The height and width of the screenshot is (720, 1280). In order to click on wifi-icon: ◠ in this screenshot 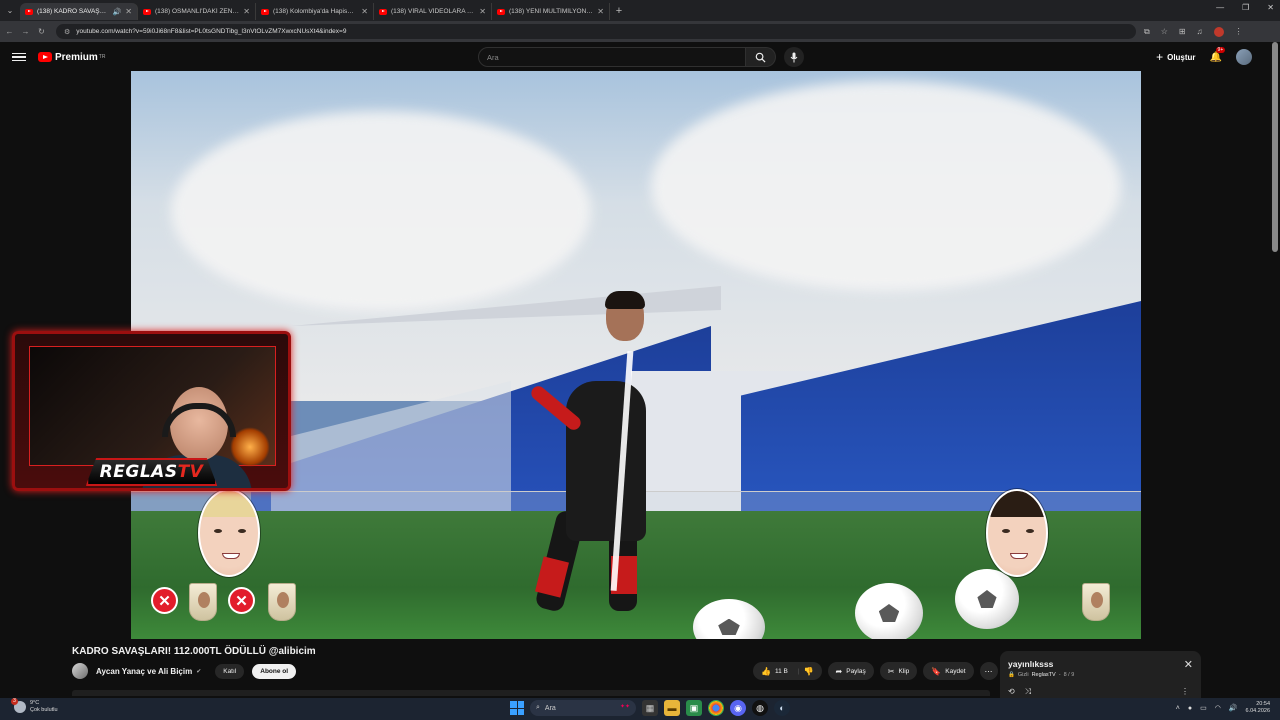, I will do `click(1218, 708)`.